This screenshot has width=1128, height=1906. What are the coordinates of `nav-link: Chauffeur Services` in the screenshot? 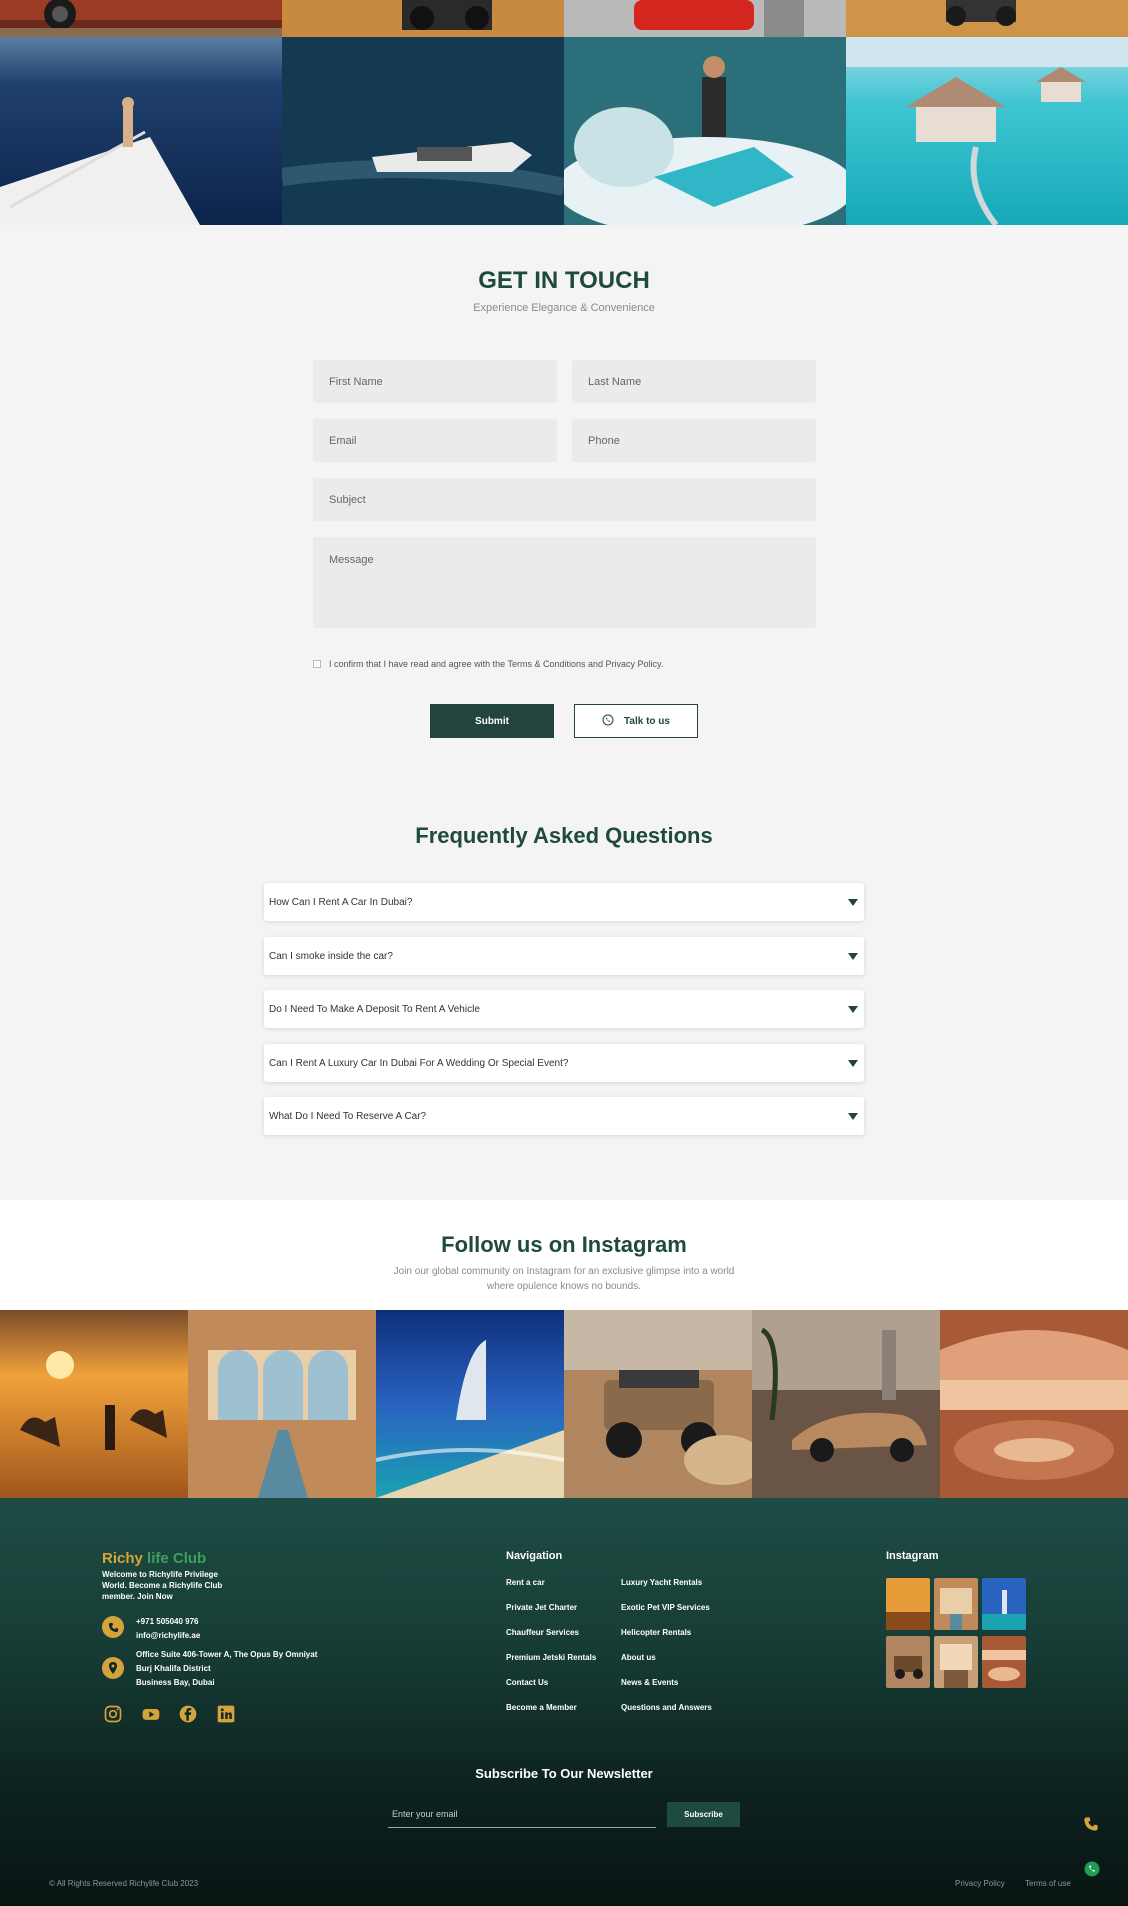 It's located at (542, 1632).